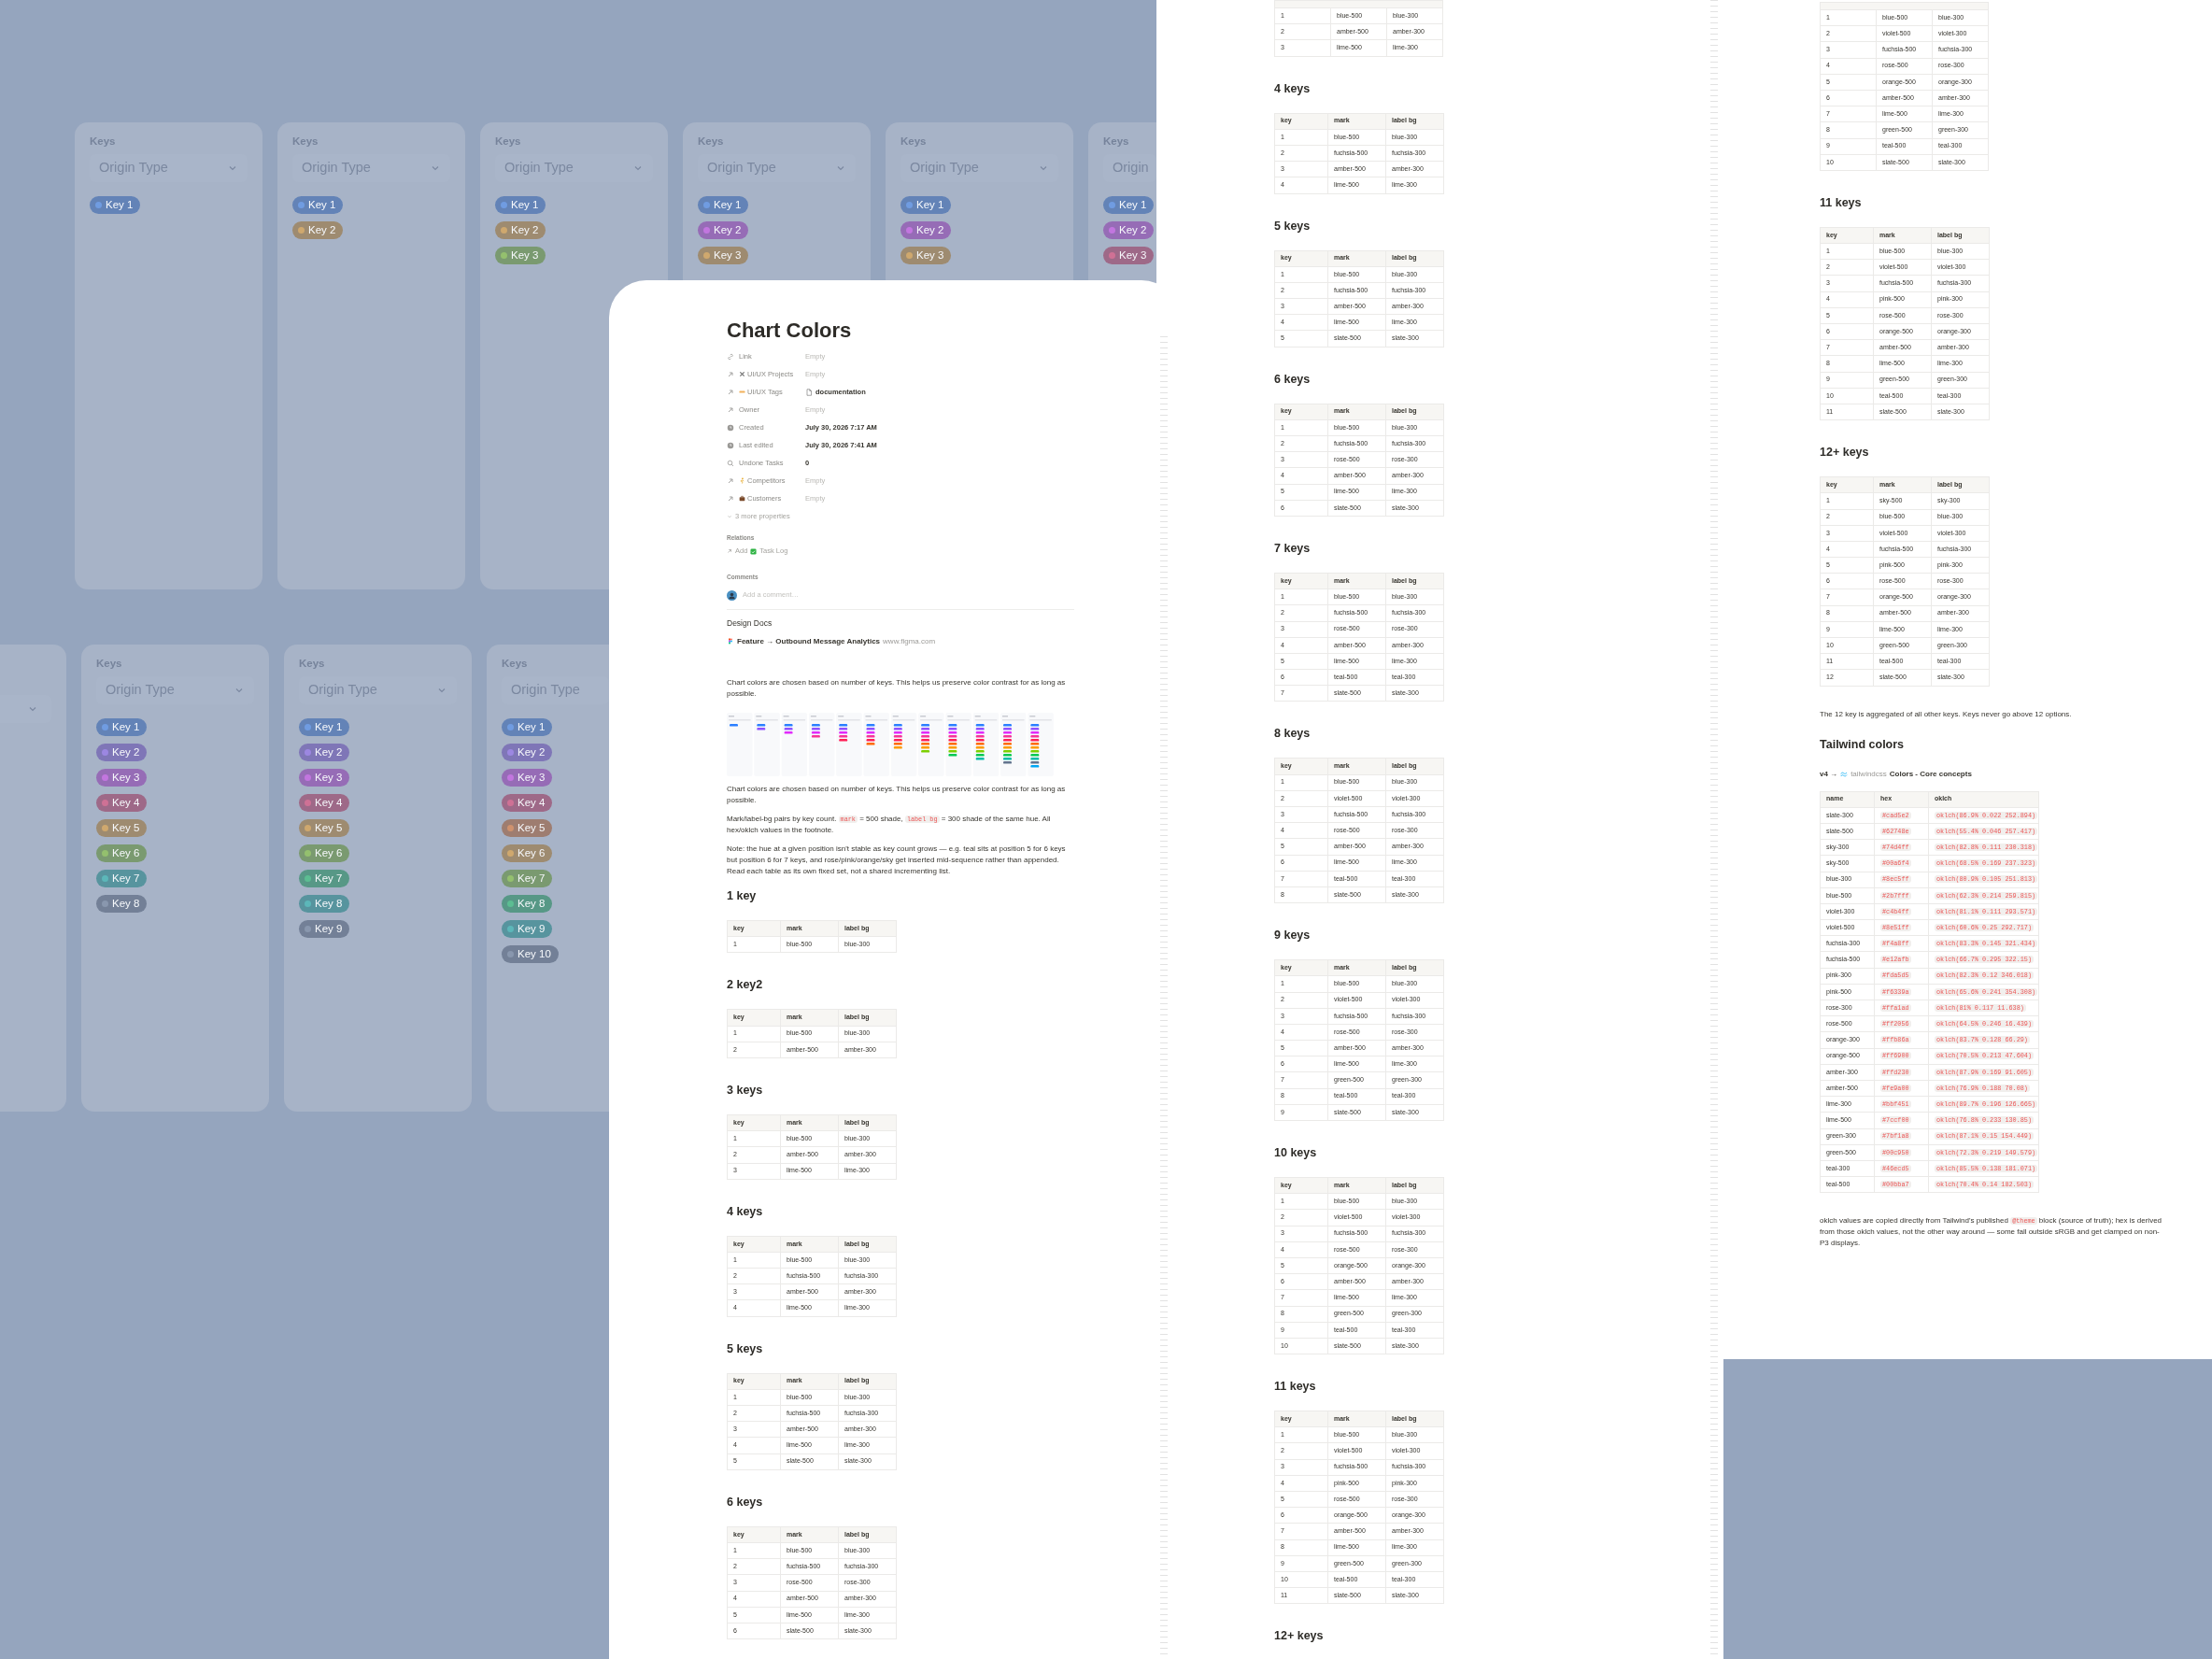 This screenshot has height=1659, width=2212. I want to click on document-icon, so click(809, 392).